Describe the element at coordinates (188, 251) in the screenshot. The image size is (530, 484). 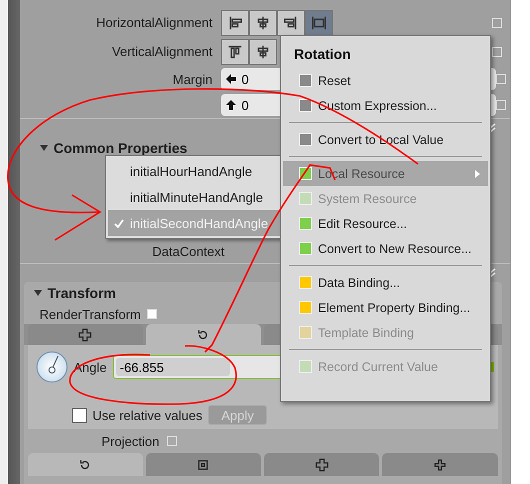
I see `property-label: DataContext` at that location.